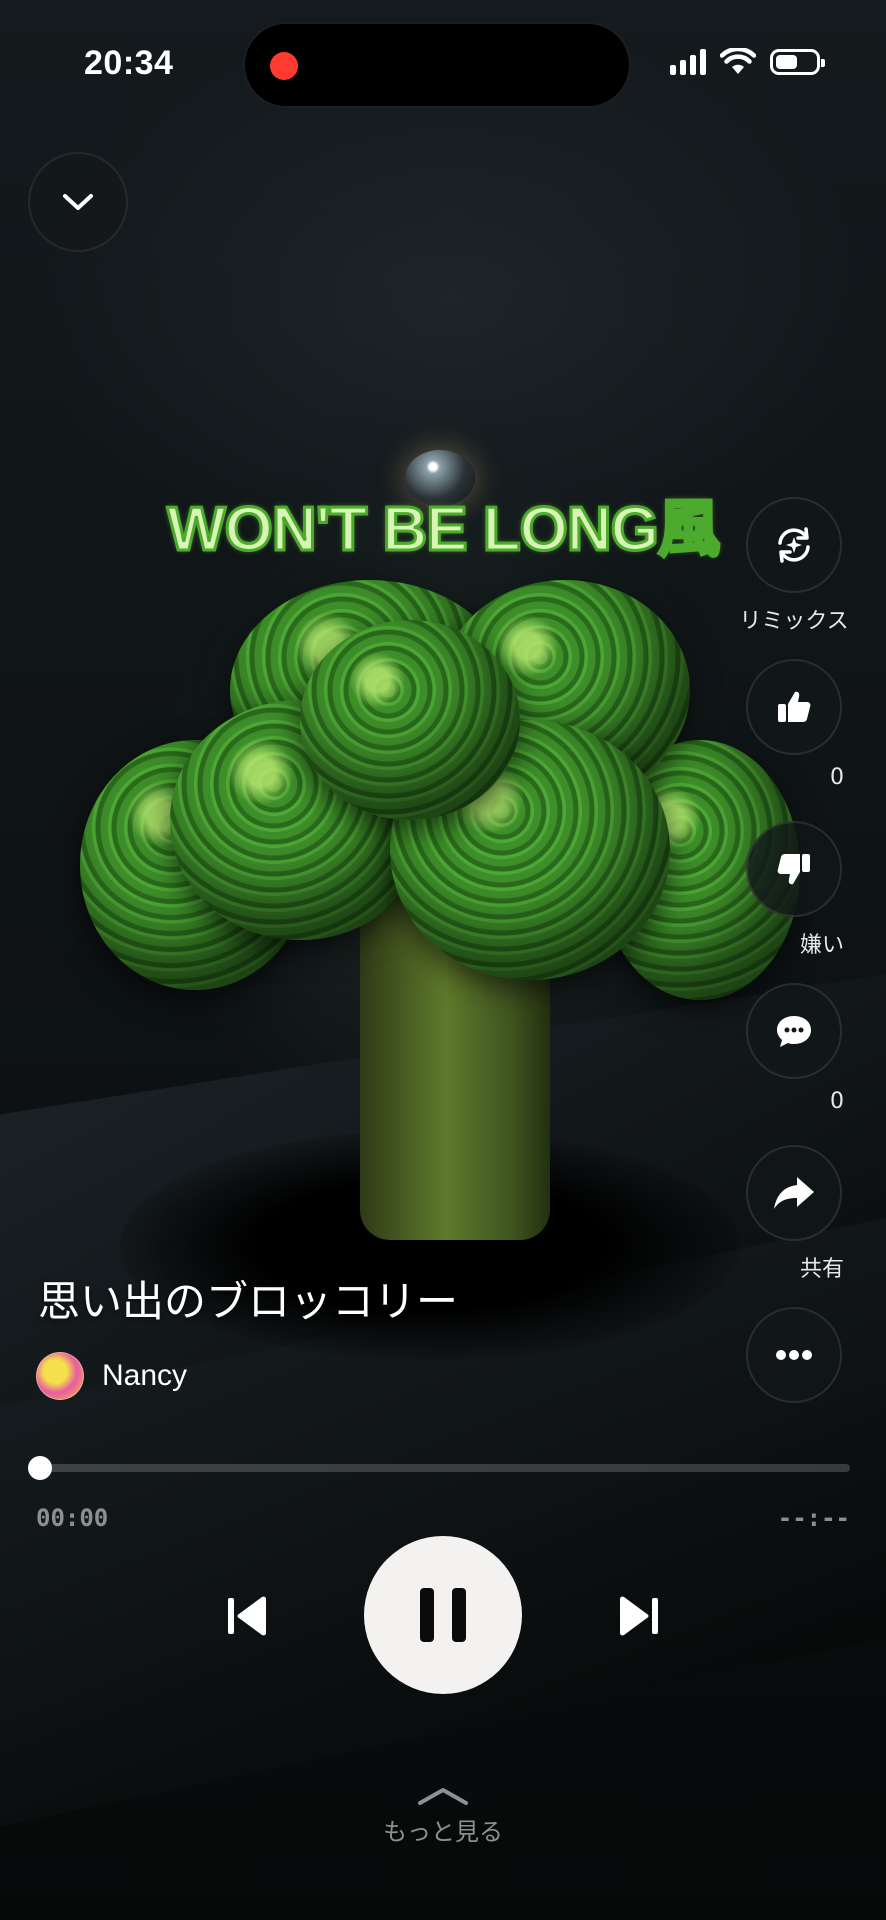 This screenshot has height=1920, width=886. I want to click on remix-button, so click(794, 545).